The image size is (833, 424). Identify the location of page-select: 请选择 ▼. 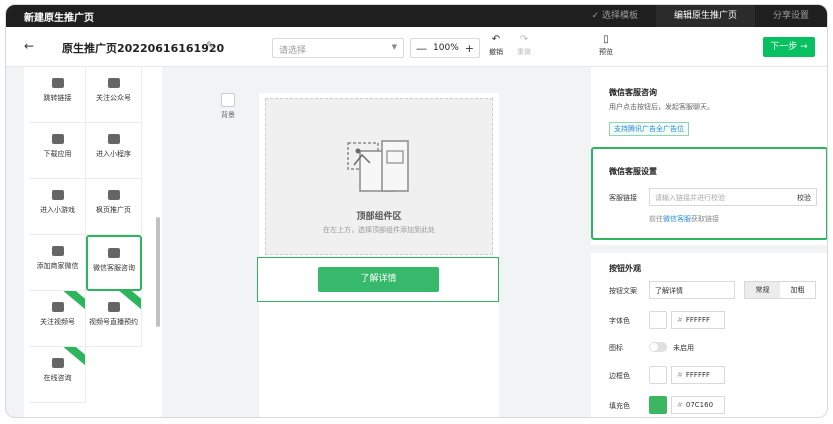
(338, 48).